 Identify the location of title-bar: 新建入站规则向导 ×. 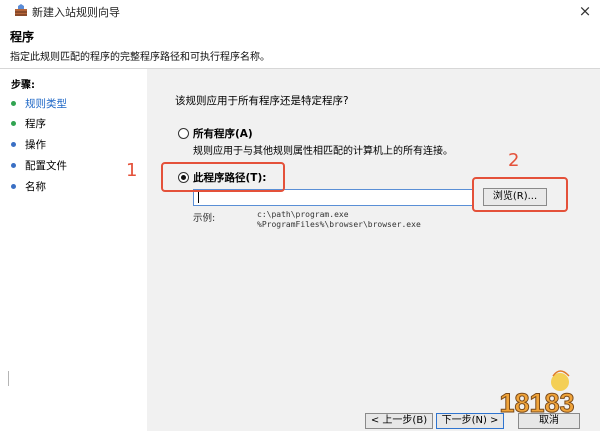
(300, 11).